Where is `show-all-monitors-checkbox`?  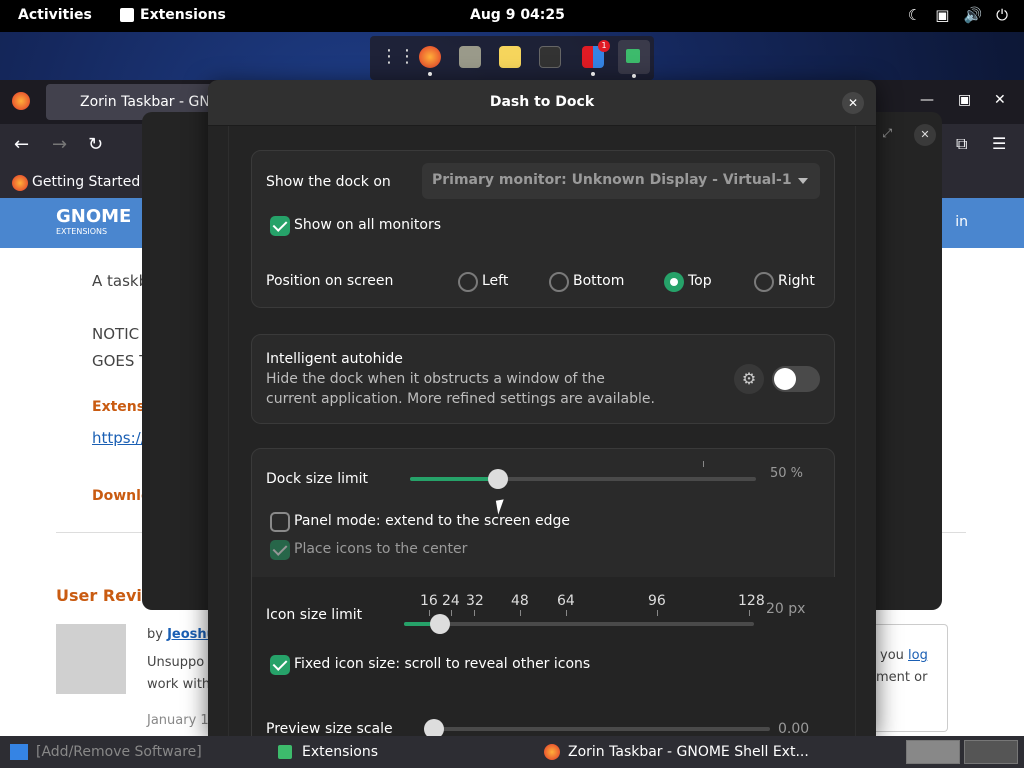
show-all-monitors-checkbox is located at coordinates (280, 226).